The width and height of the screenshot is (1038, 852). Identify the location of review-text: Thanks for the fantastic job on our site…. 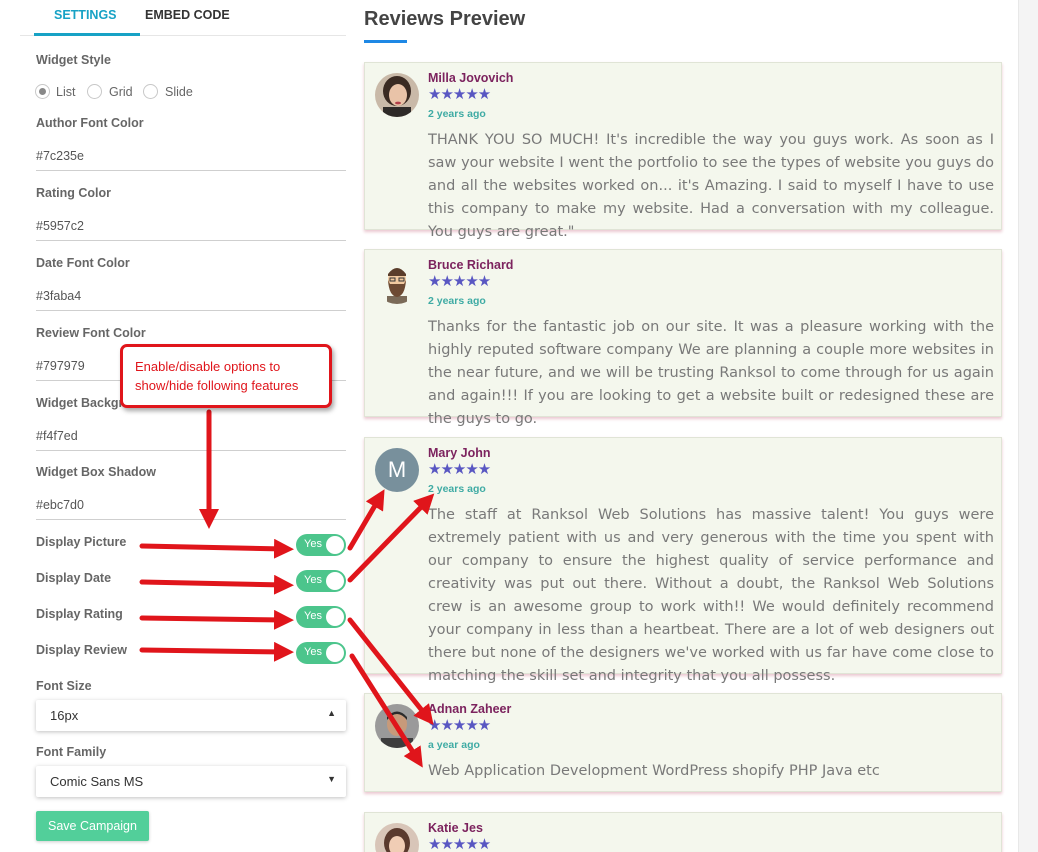
(711, 373).